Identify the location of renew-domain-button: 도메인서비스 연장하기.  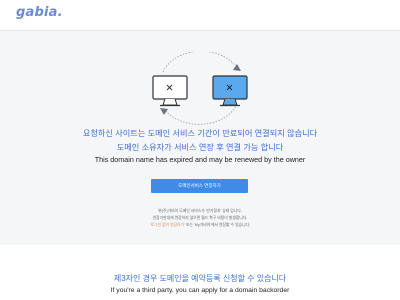
(199, 186).